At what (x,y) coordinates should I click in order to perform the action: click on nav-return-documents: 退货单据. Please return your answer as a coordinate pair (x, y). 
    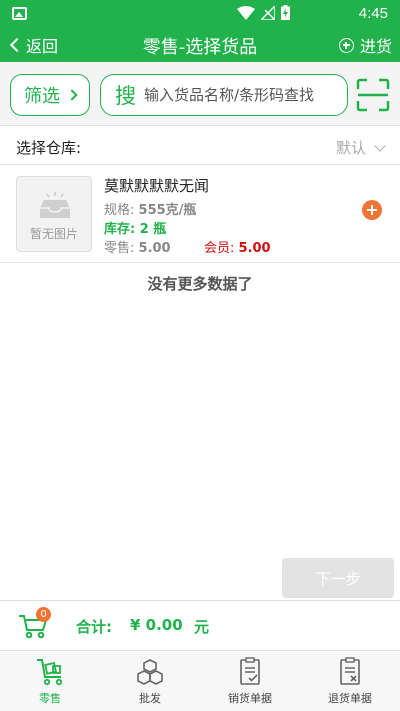
    Looking at the image, I should click on (350, 681).